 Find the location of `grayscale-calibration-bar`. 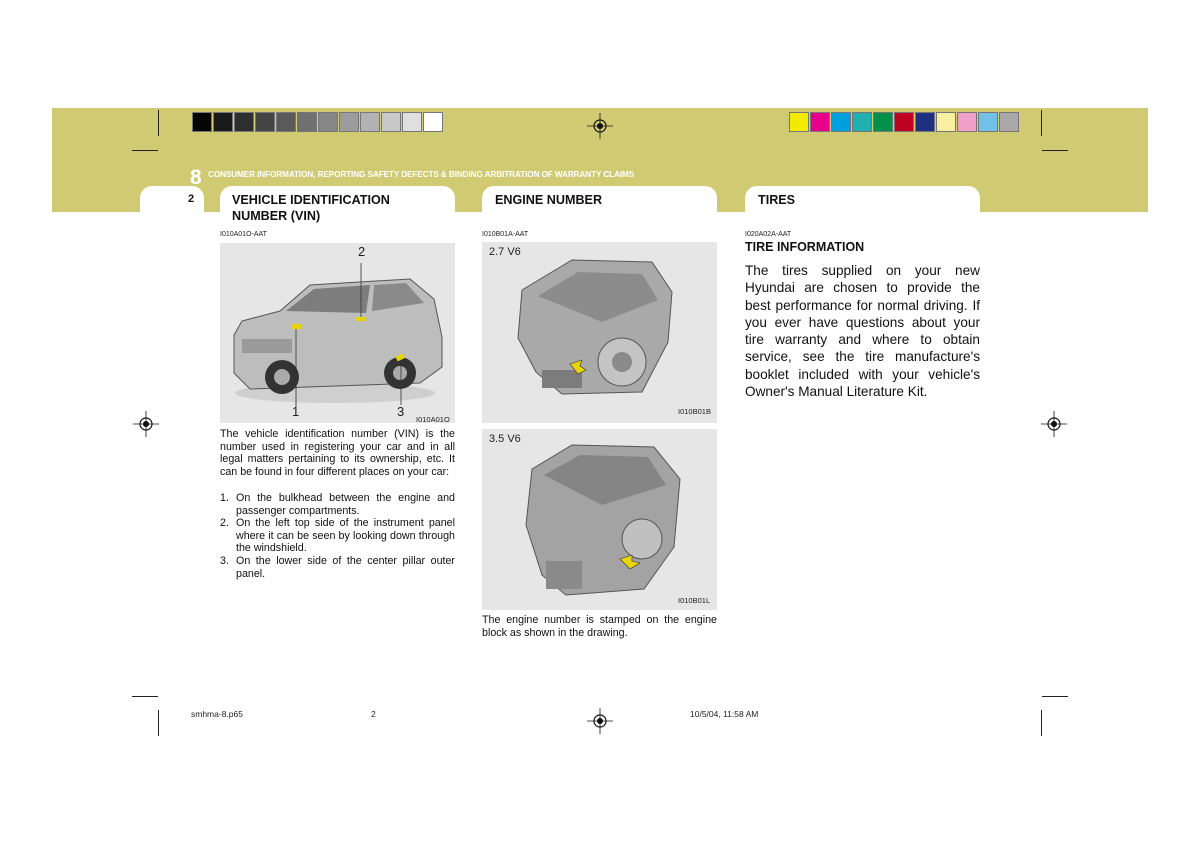

grayscale-calibration-bar is located at coordinates (318, 122).